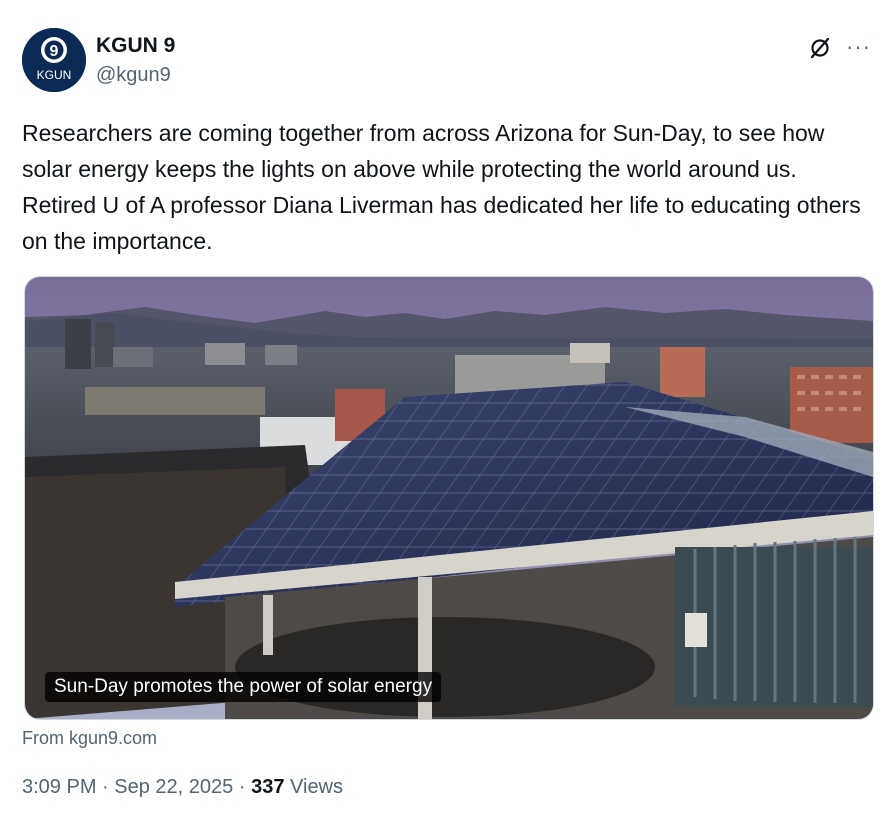 This screenshot has height=816, width=894. Describe the element at coordinates (820, 48) in the screenshot. I see `grok-icon` at that location.